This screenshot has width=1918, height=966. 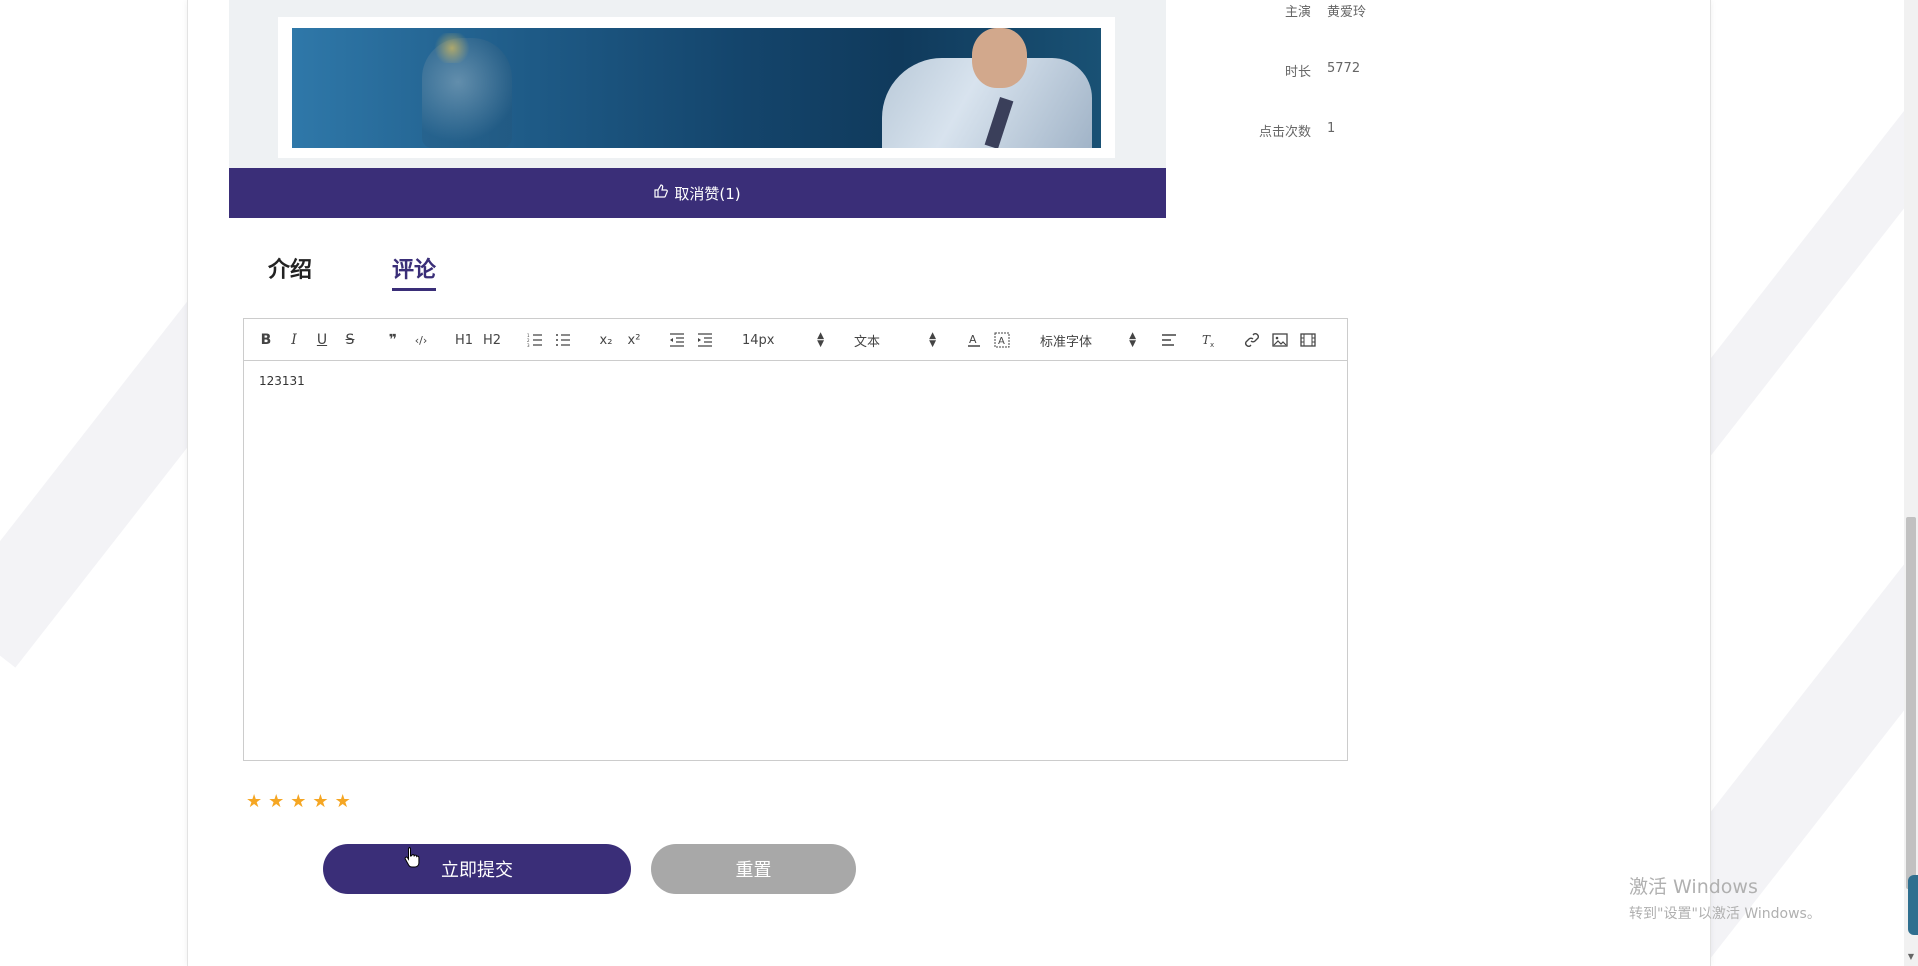 What do you see at coordinates (1725, 914) in the screenshot?
I see `watermark-subtitle: 转到"设置"以激活 Windows。` at bounding box center [1725, 914].